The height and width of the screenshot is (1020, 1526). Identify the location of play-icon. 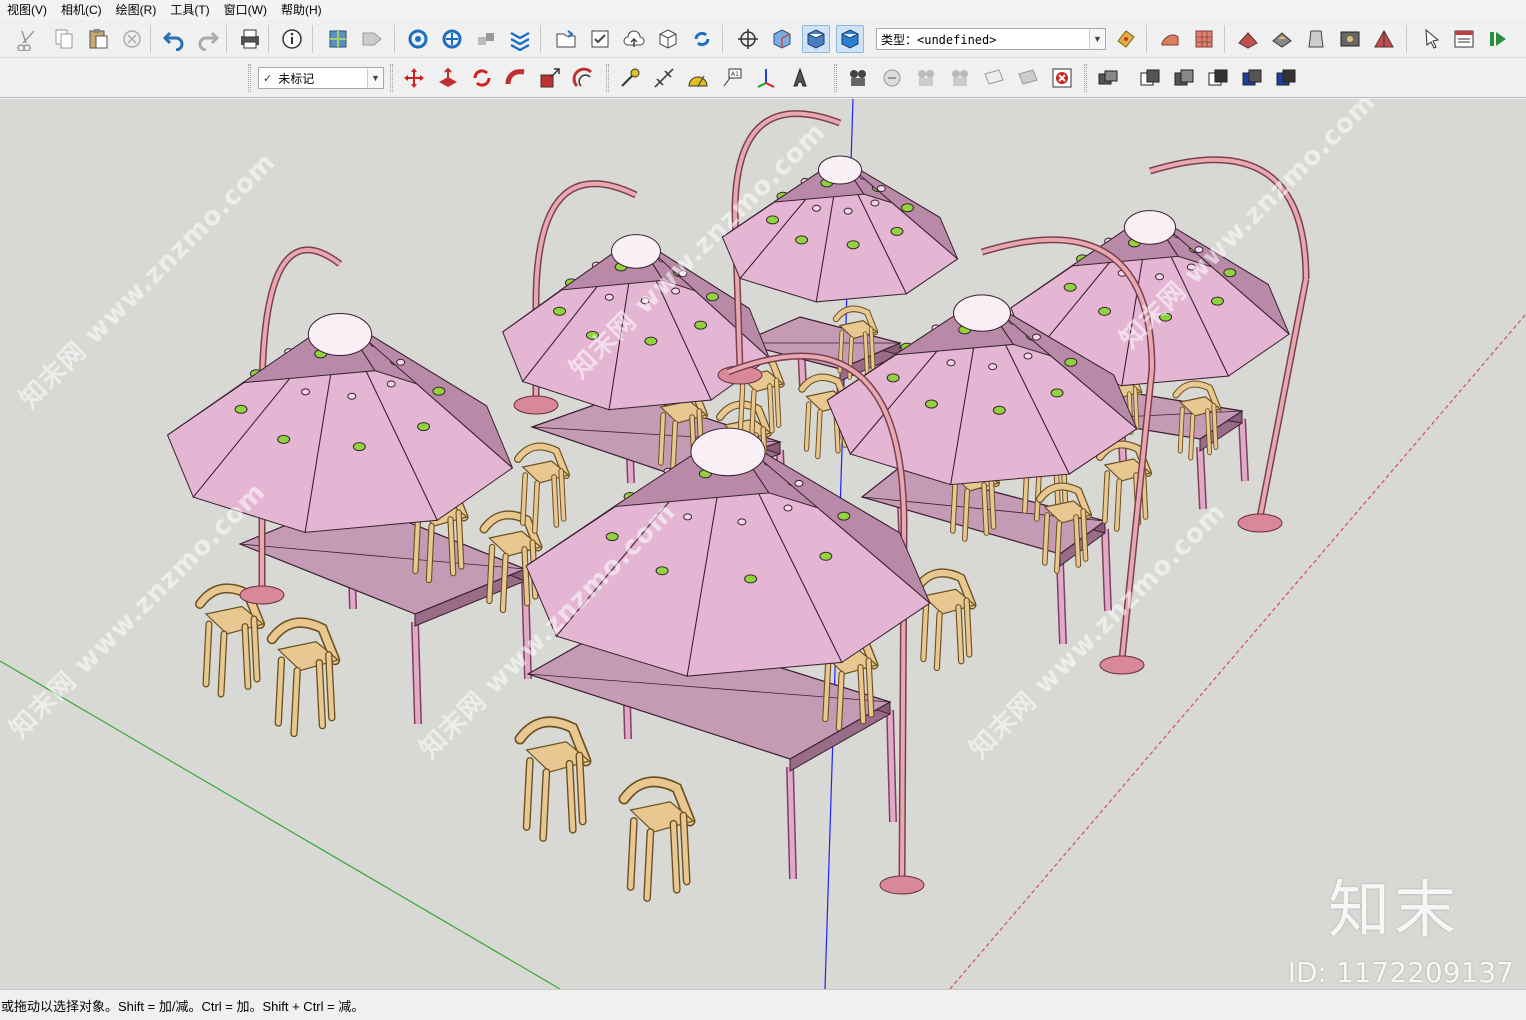
(1498, 39).